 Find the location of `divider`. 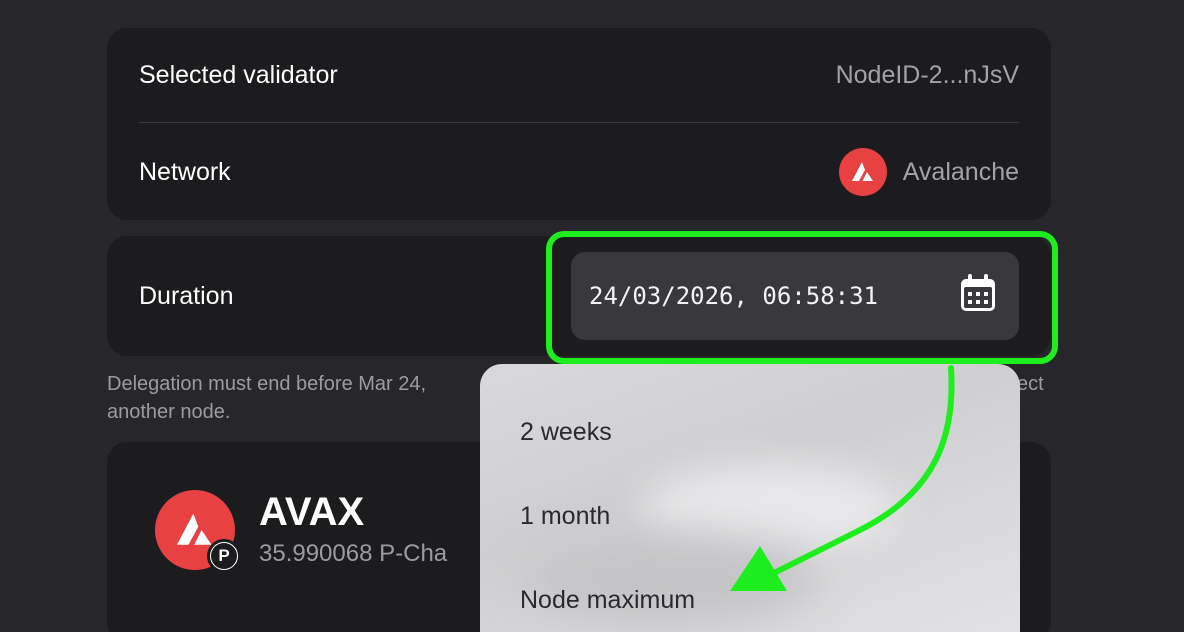

divider is located at coordinates (579, 122).